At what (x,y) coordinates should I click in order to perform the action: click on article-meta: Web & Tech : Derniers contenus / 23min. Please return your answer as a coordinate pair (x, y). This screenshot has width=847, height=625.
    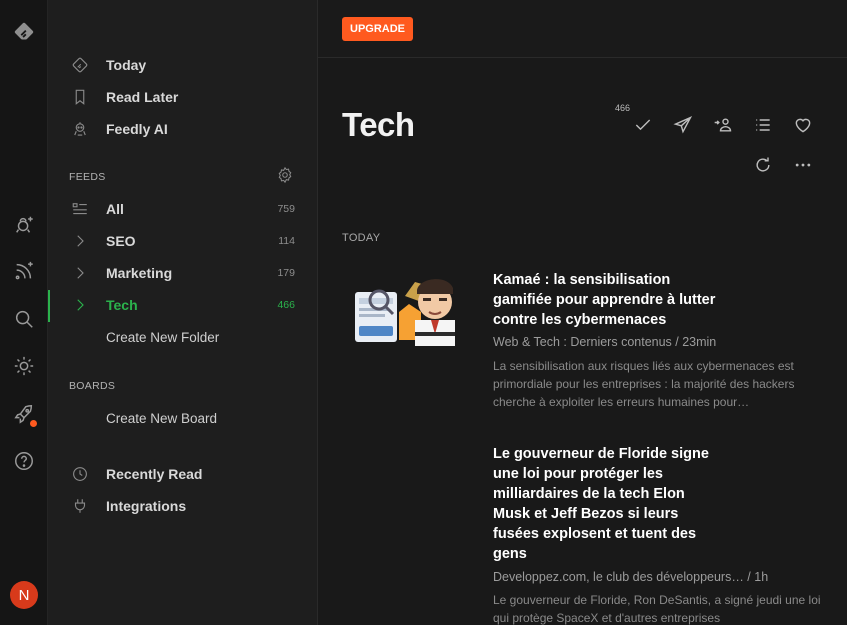
    Looking at the image, I should click on (605, 342).